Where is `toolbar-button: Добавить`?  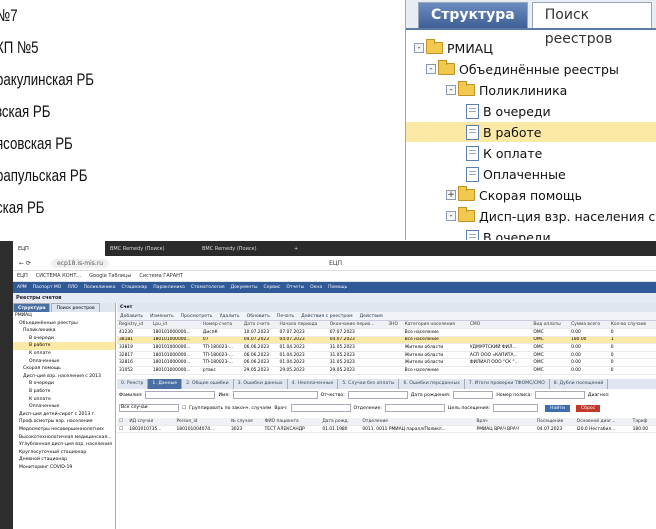
toolbar-button: Добавить is located at coordinates (131, 316).